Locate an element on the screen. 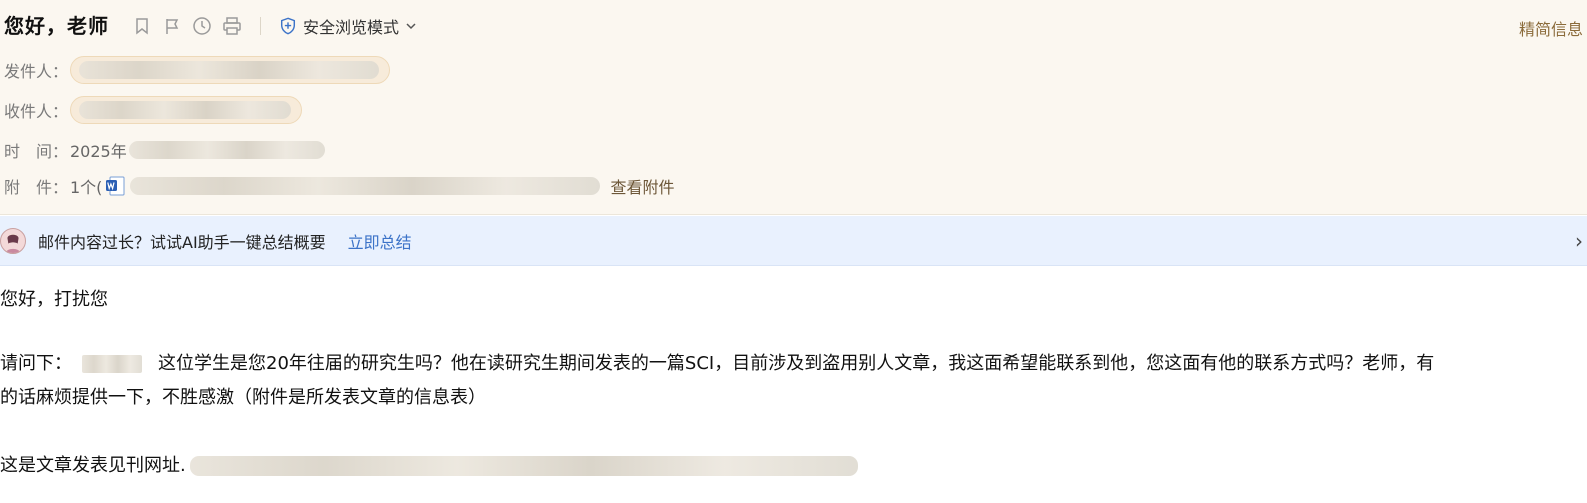 The image size is (1587, 503). sender-address is located at coordinates (230, 70).